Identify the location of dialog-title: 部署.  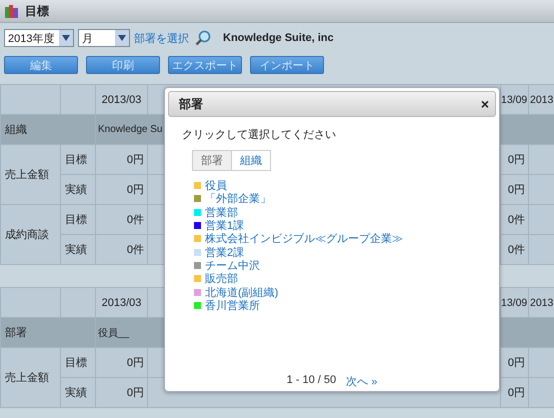
(191, 104).